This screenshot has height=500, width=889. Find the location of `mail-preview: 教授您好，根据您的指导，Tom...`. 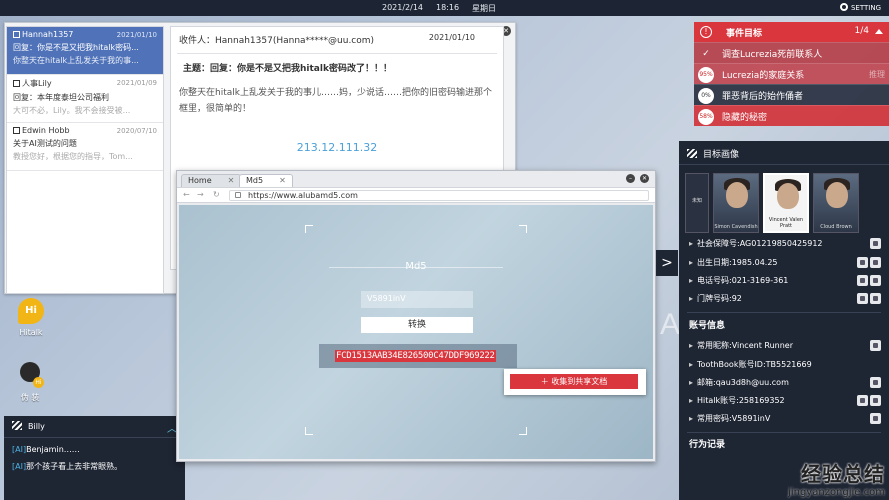

mail-preview: 教授您好，根据您的指导，Tom... is located at coordinates (73, 156).